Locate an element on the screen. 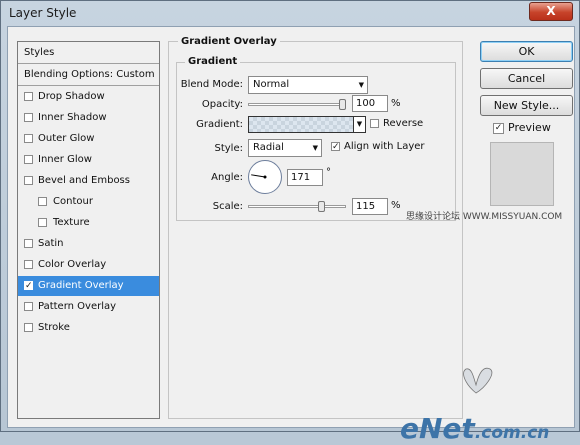  style-item-label: Color Overlay is located at coordinates (72, 264).